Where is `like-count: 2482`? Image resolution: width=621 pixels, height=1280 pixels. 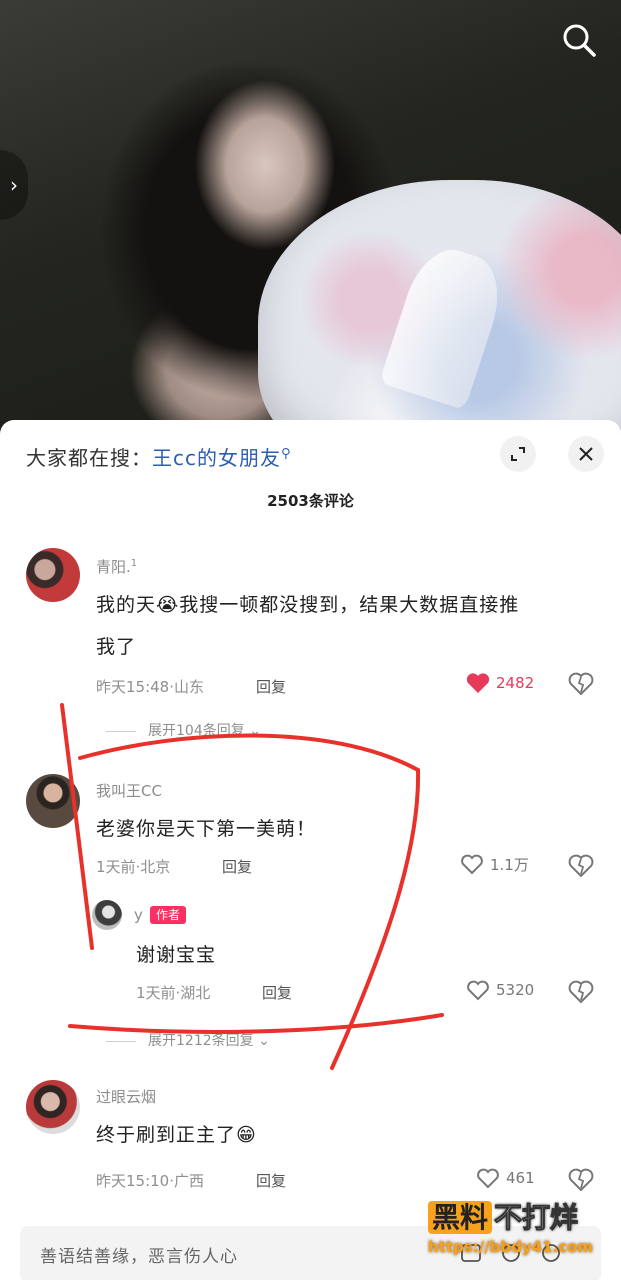
like-count: 2482 is located at coordinates (515, 683).